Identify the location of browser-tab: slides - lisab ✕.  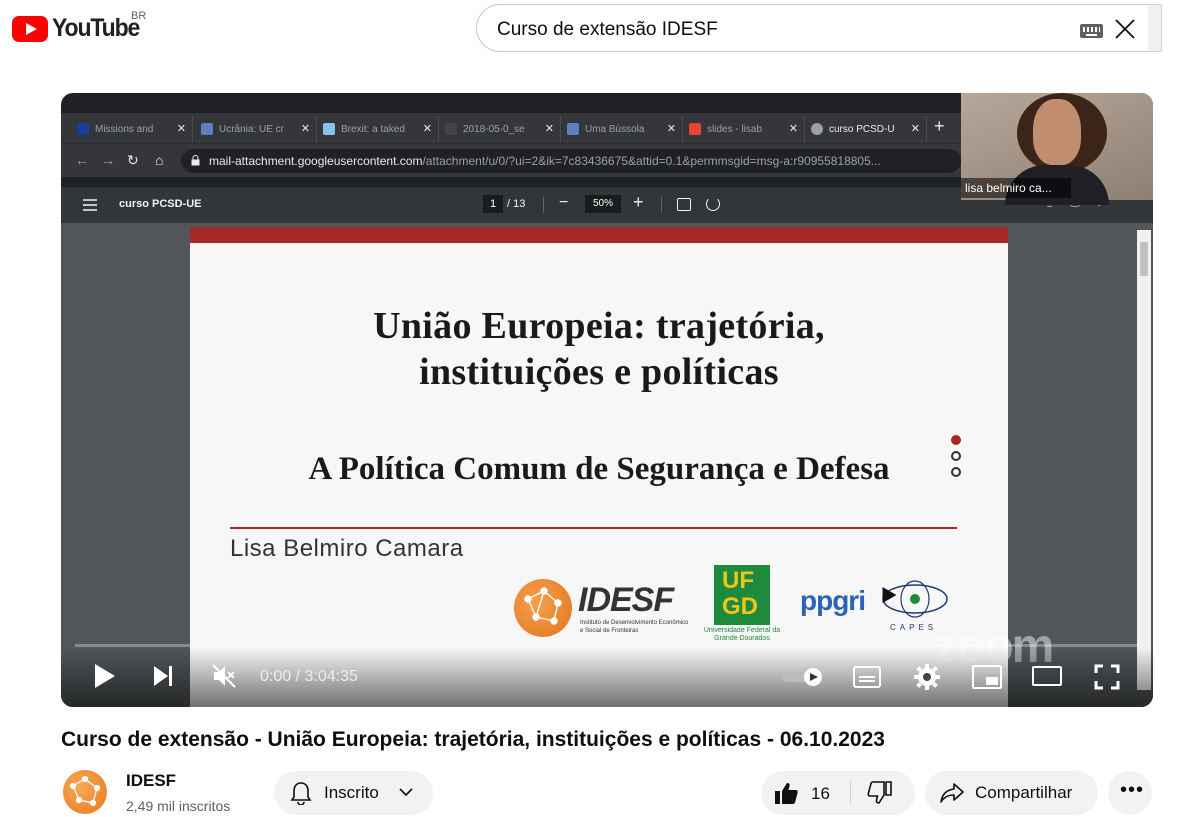
(744, 129).